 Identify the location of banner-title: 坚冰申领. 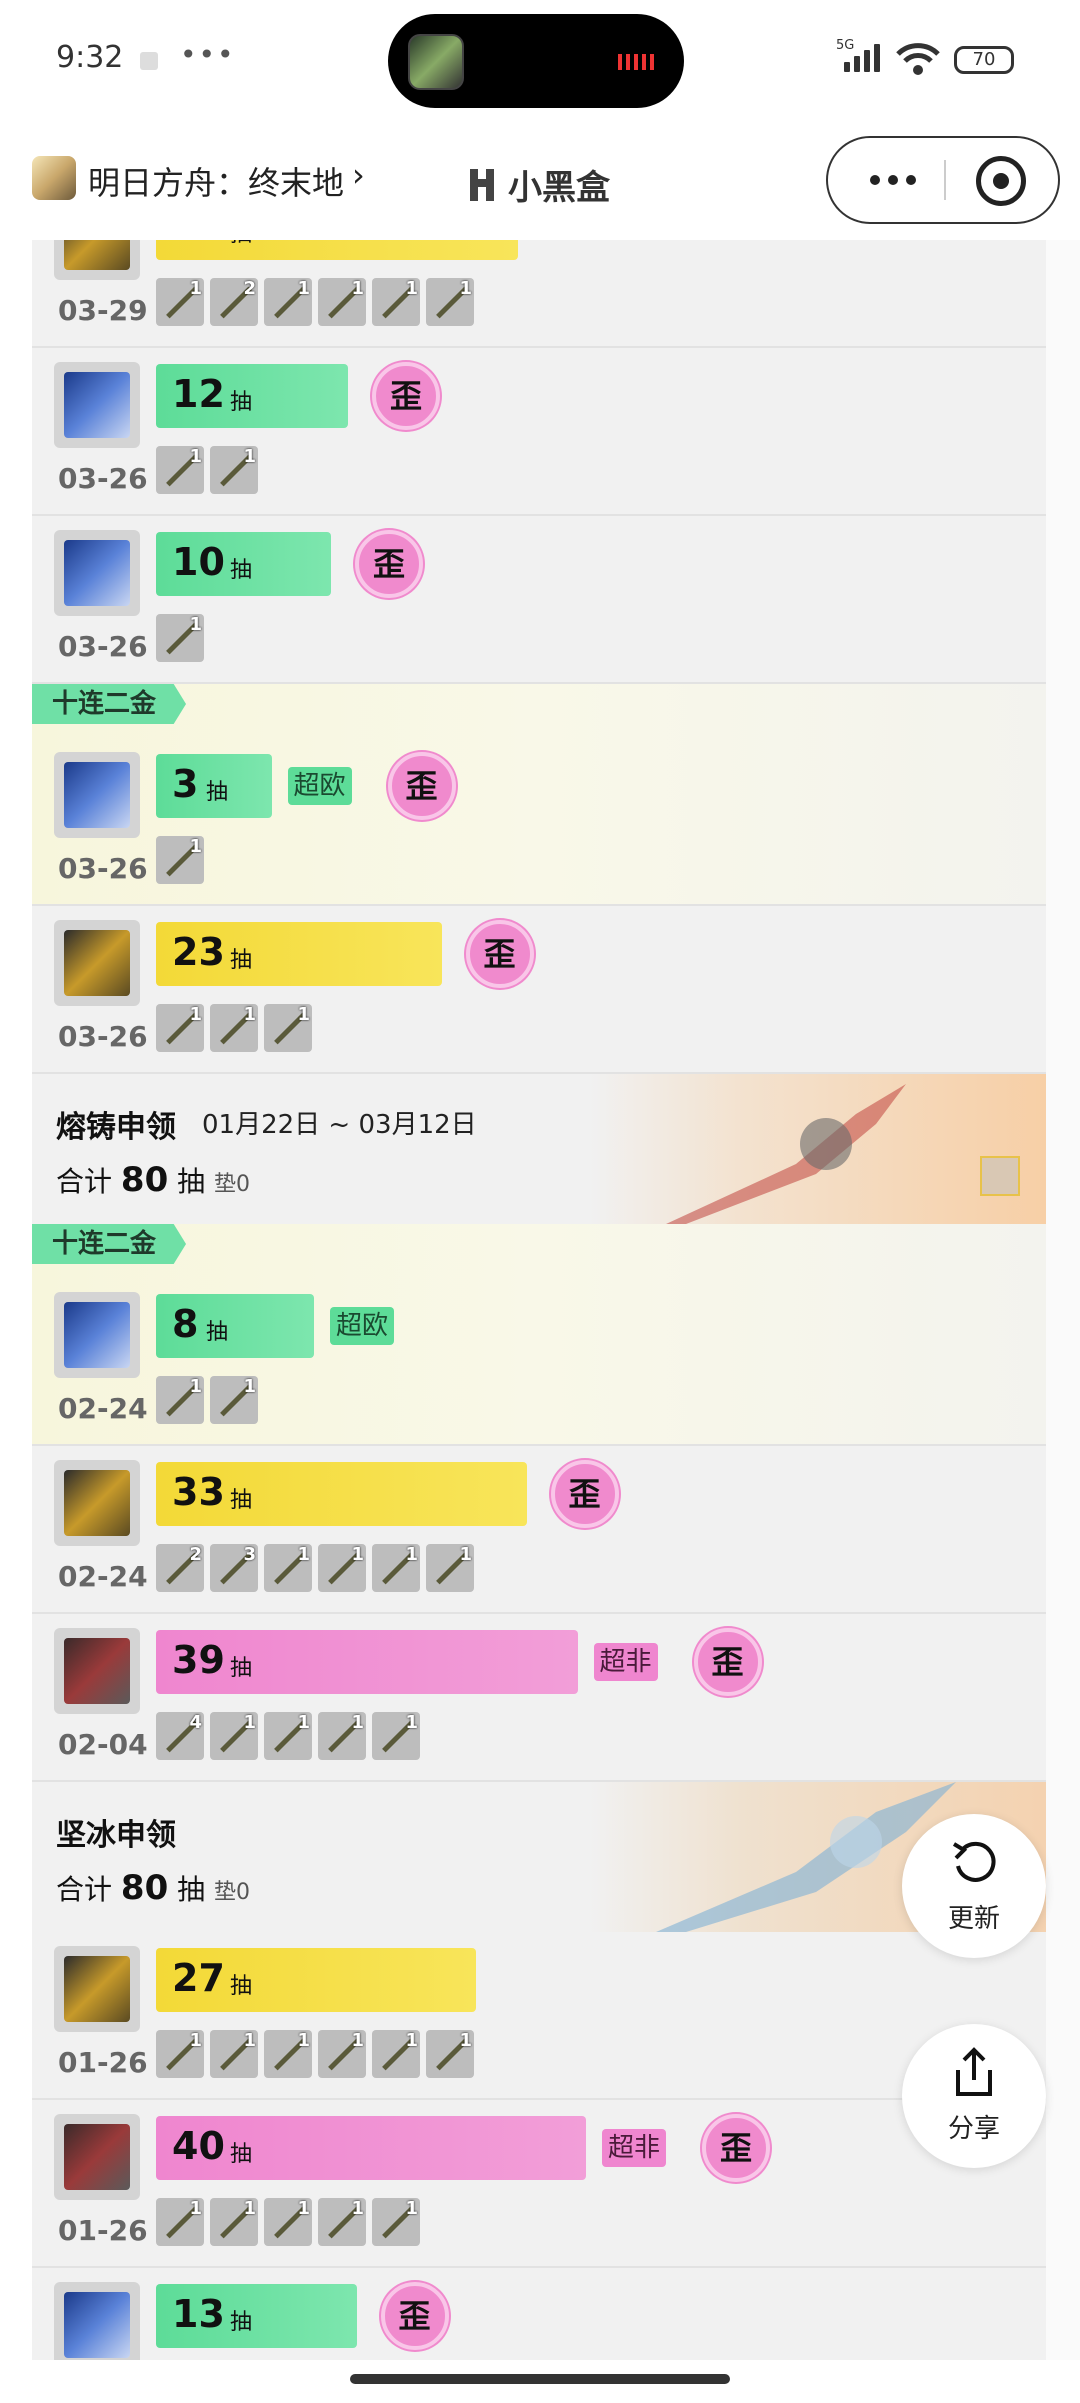
(116, 1835).